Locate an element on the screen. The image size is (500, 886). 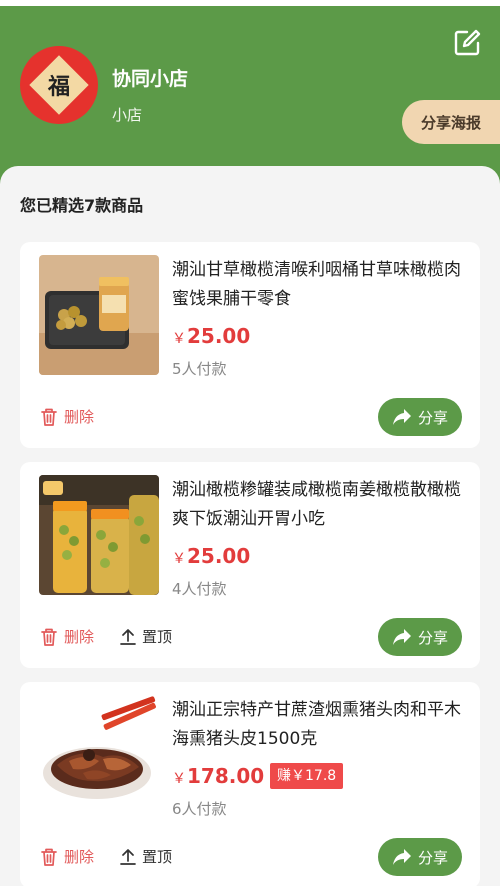
product-price: ￥178.00 is located at coordinates (218, 776).